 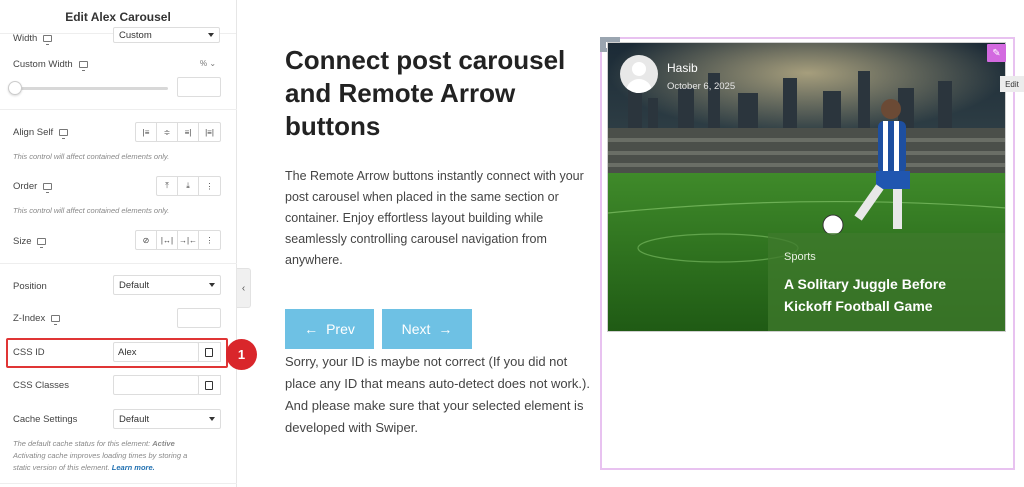 I want to click on position-label: Position, so click(x=30, y=286).